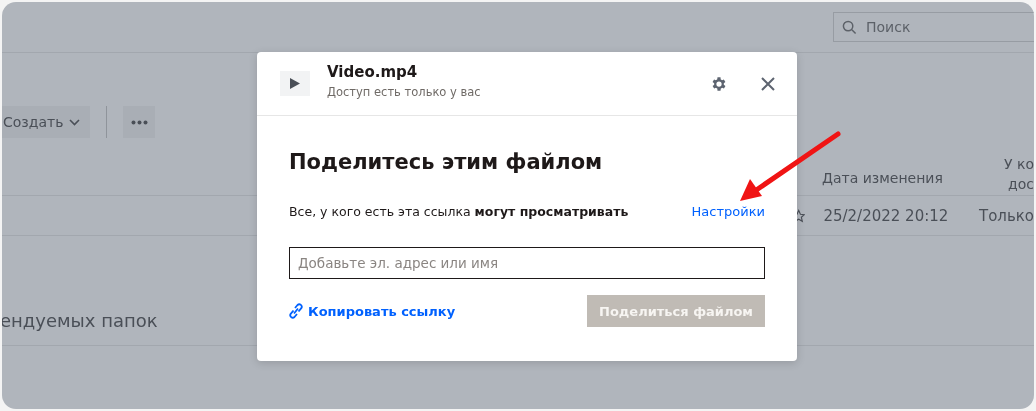  I want to click on settings-button, so click(719, 83).